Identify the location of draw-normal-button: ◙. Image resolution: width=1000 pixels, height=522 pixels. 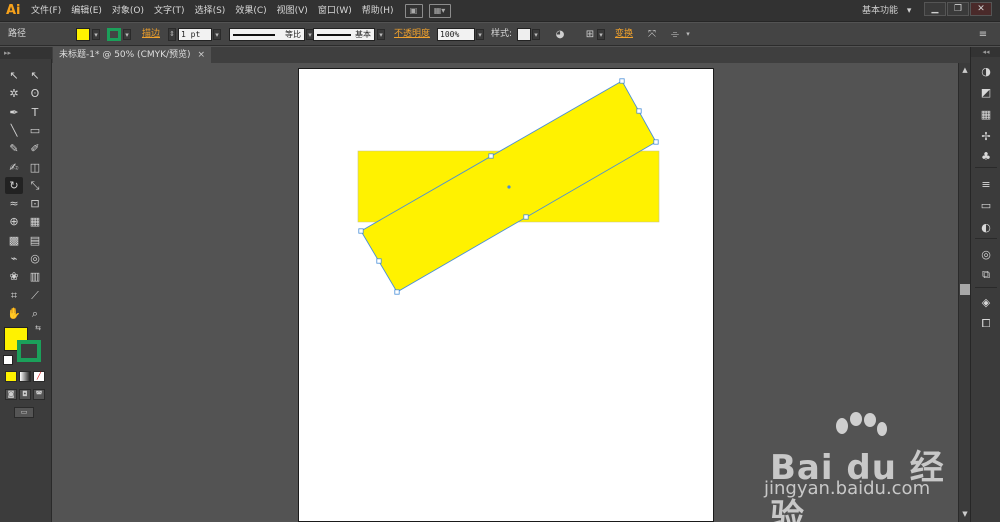
(11, 394).